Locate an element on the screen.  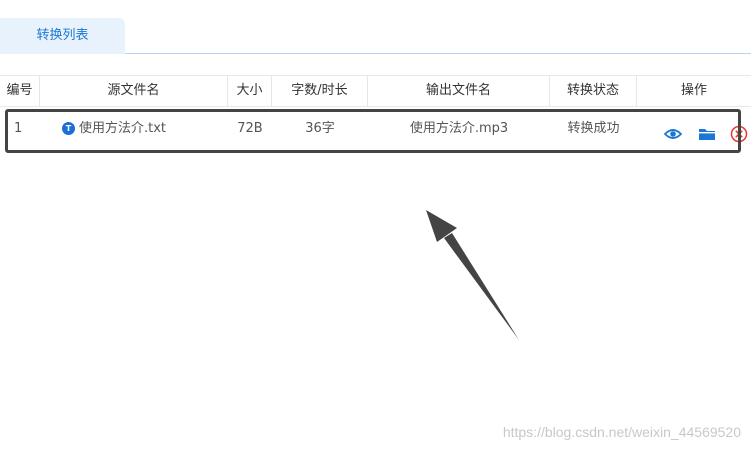
open-folder-button is located at coordinates (707, 129).